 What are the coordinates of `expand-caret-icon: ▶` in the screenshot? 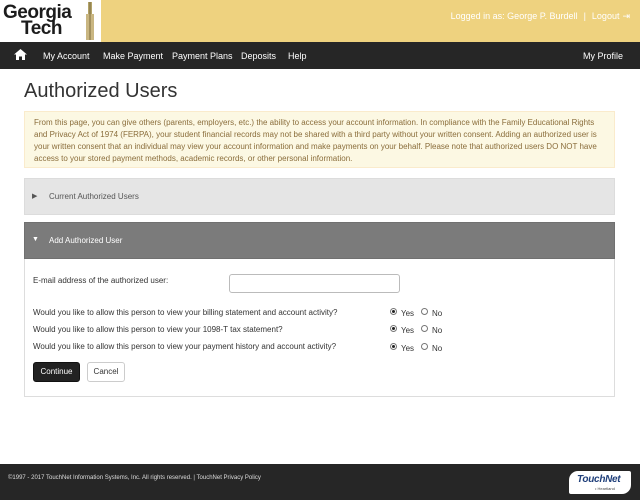 It's located at (35, 196).